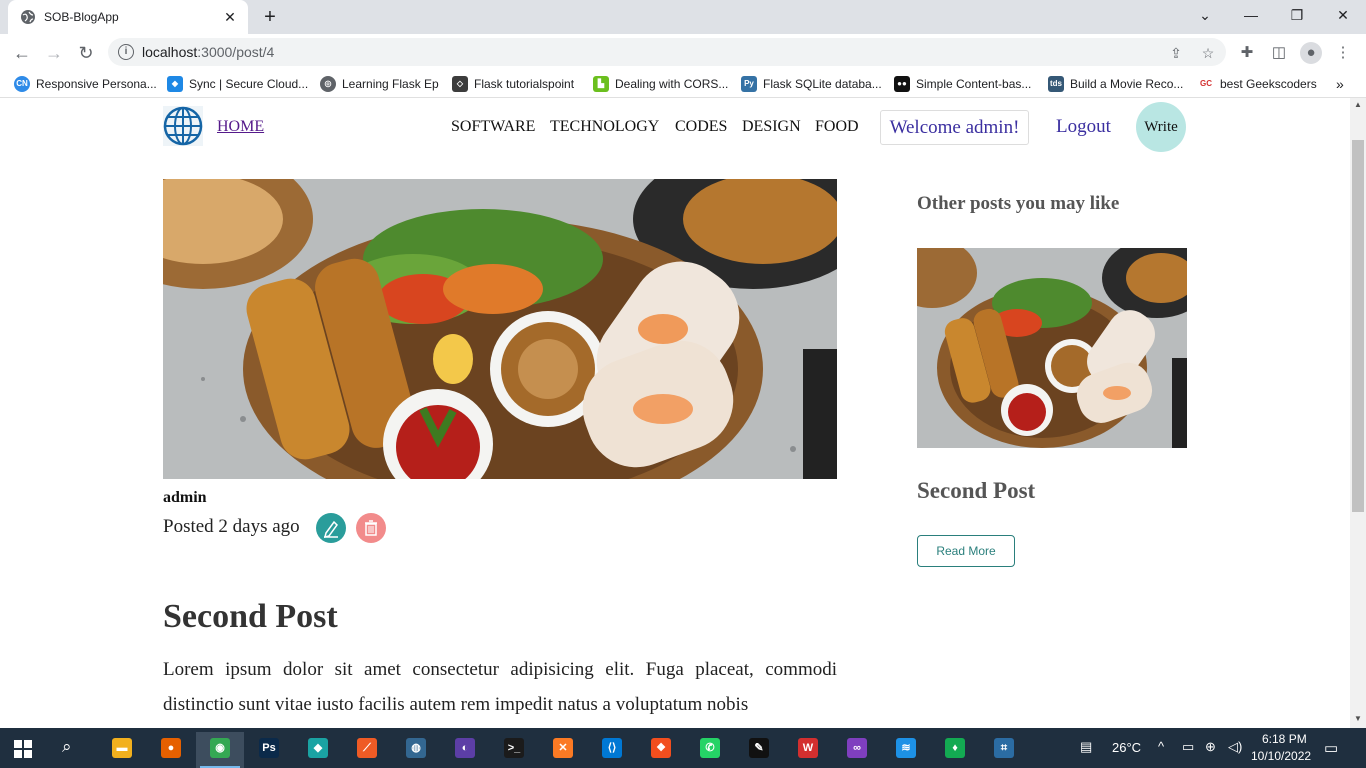 The width and height of the screenshot is (1366, 768). I want to click on search-icon: ⌕, so click(67, 747).